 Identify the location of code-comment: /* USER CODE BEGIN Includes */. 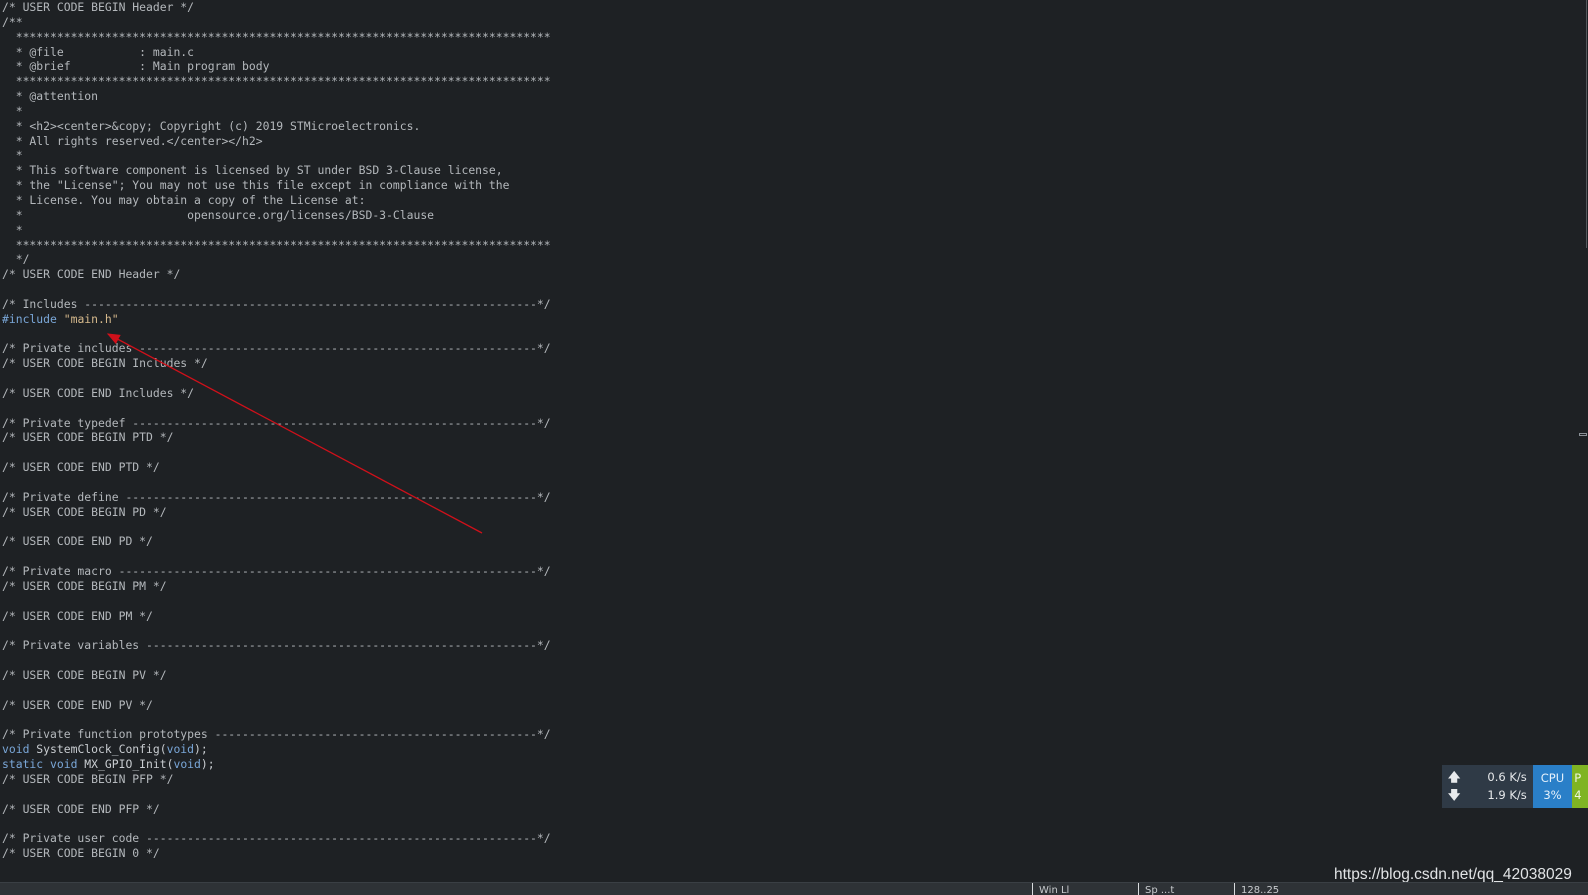
(105, 363).